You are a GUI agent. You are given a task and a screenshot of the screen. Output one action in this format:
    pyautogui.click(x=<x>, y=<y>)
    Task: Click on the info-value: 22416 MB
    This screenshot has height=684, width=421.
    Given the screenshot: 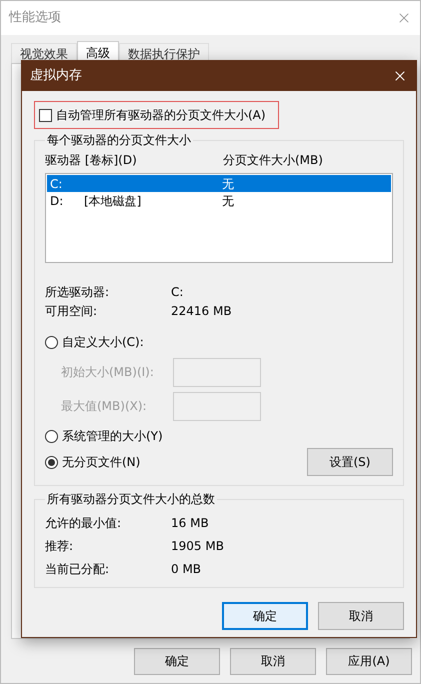 What is the action you would take?
    pyautogui.click(x=201, y=311)
    